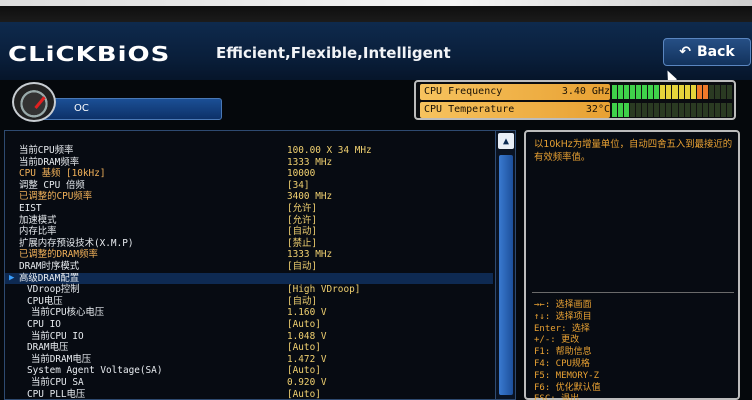  Describe the element at coordinates (557, 340) in the screenshot. I see `key-hint: +/-: 更改` at that location.